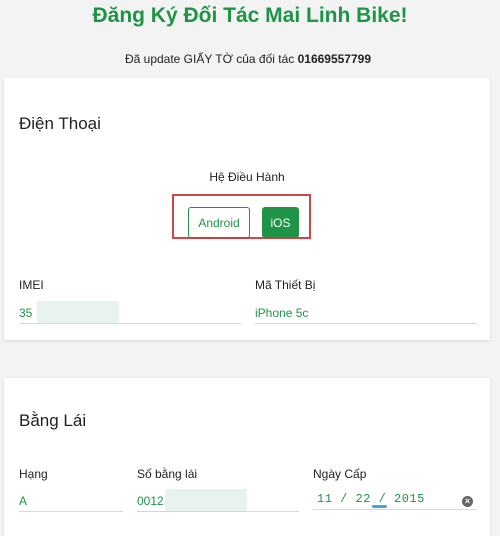 The width and height of the screenshot is (500, 536). Describe the element at coordinates (366, 313) in the screenshot. I see `device-field: iPhone 5c` at that location.